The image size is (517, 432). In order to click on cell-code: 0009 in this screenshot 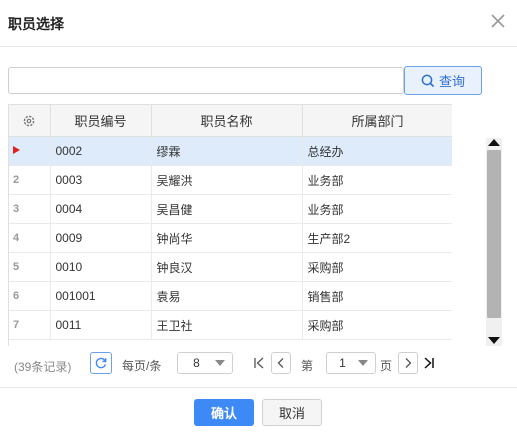, I will do `click(101, 238)`.